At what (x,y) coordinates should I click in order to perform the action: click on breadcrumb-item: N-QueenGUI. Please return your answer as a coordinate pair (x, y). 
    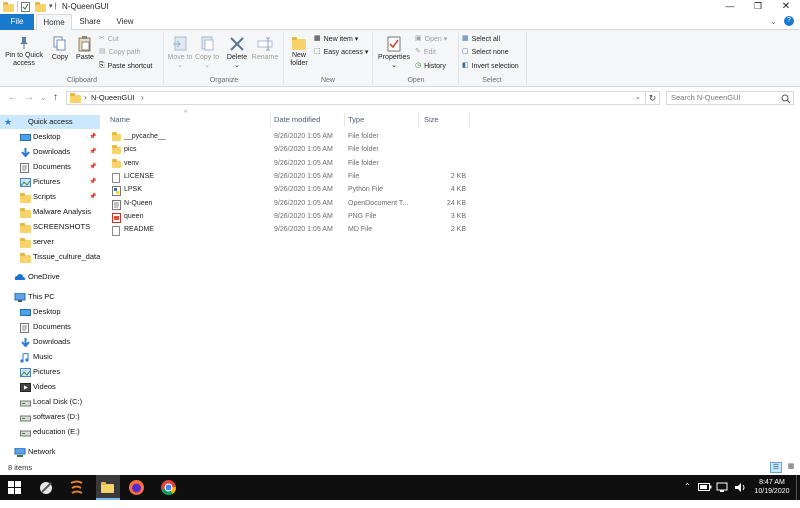
    Looking at the image, I should click on (113, 97).